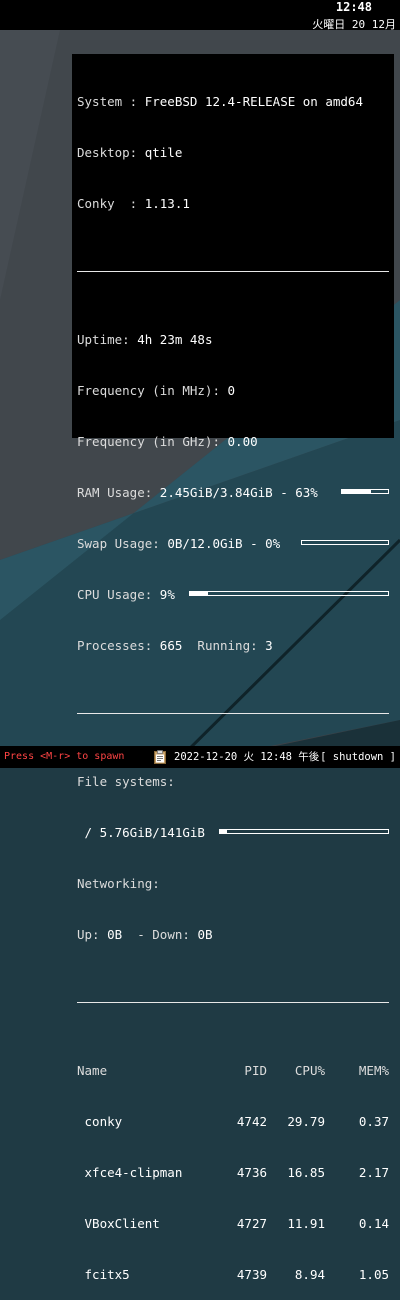 The width and height of the screenshot is (400, 1300). I want to click on shutdown-button: [ shutdown ], so click(358, 757).